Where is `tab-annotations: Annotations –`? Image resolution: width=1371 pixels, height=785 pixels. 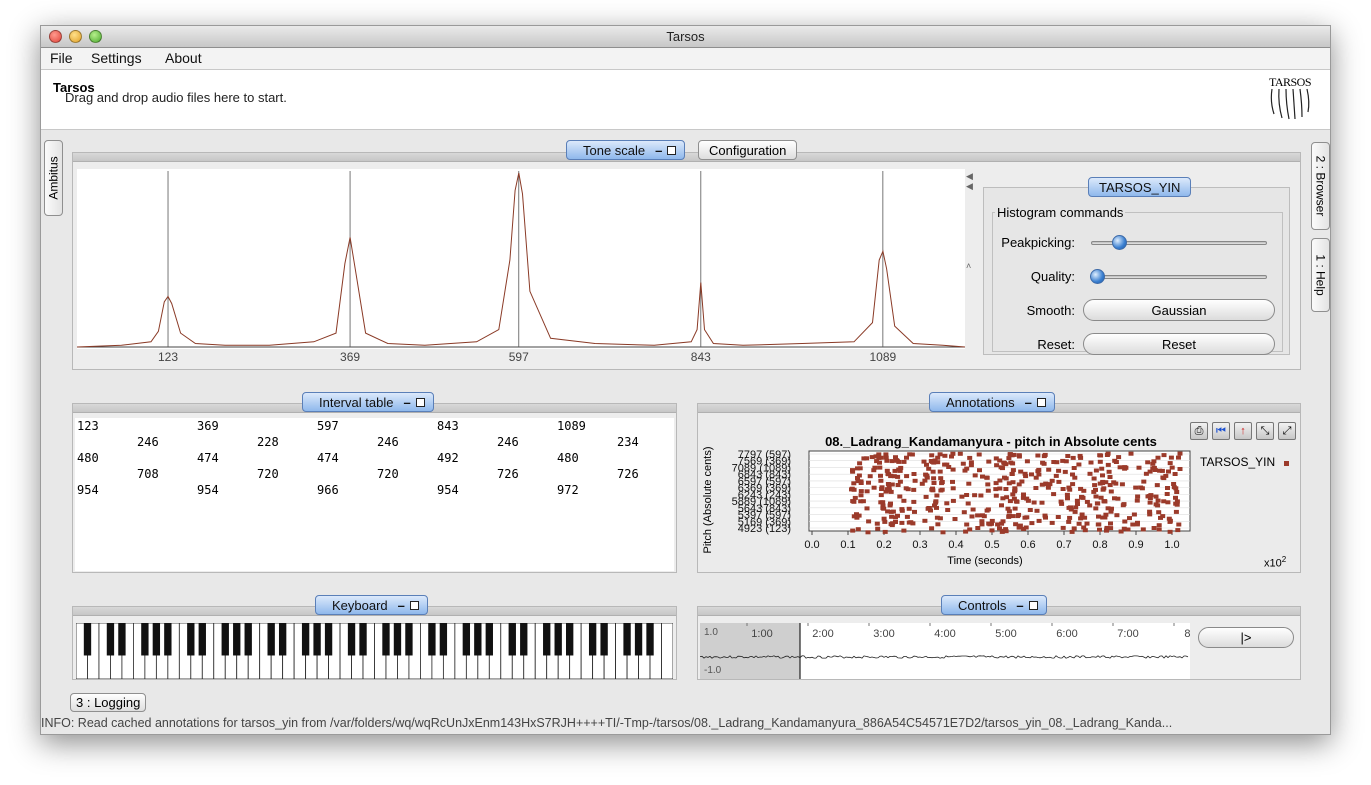 tab-annotations: Annotations – is located at coordinates (992, 402).